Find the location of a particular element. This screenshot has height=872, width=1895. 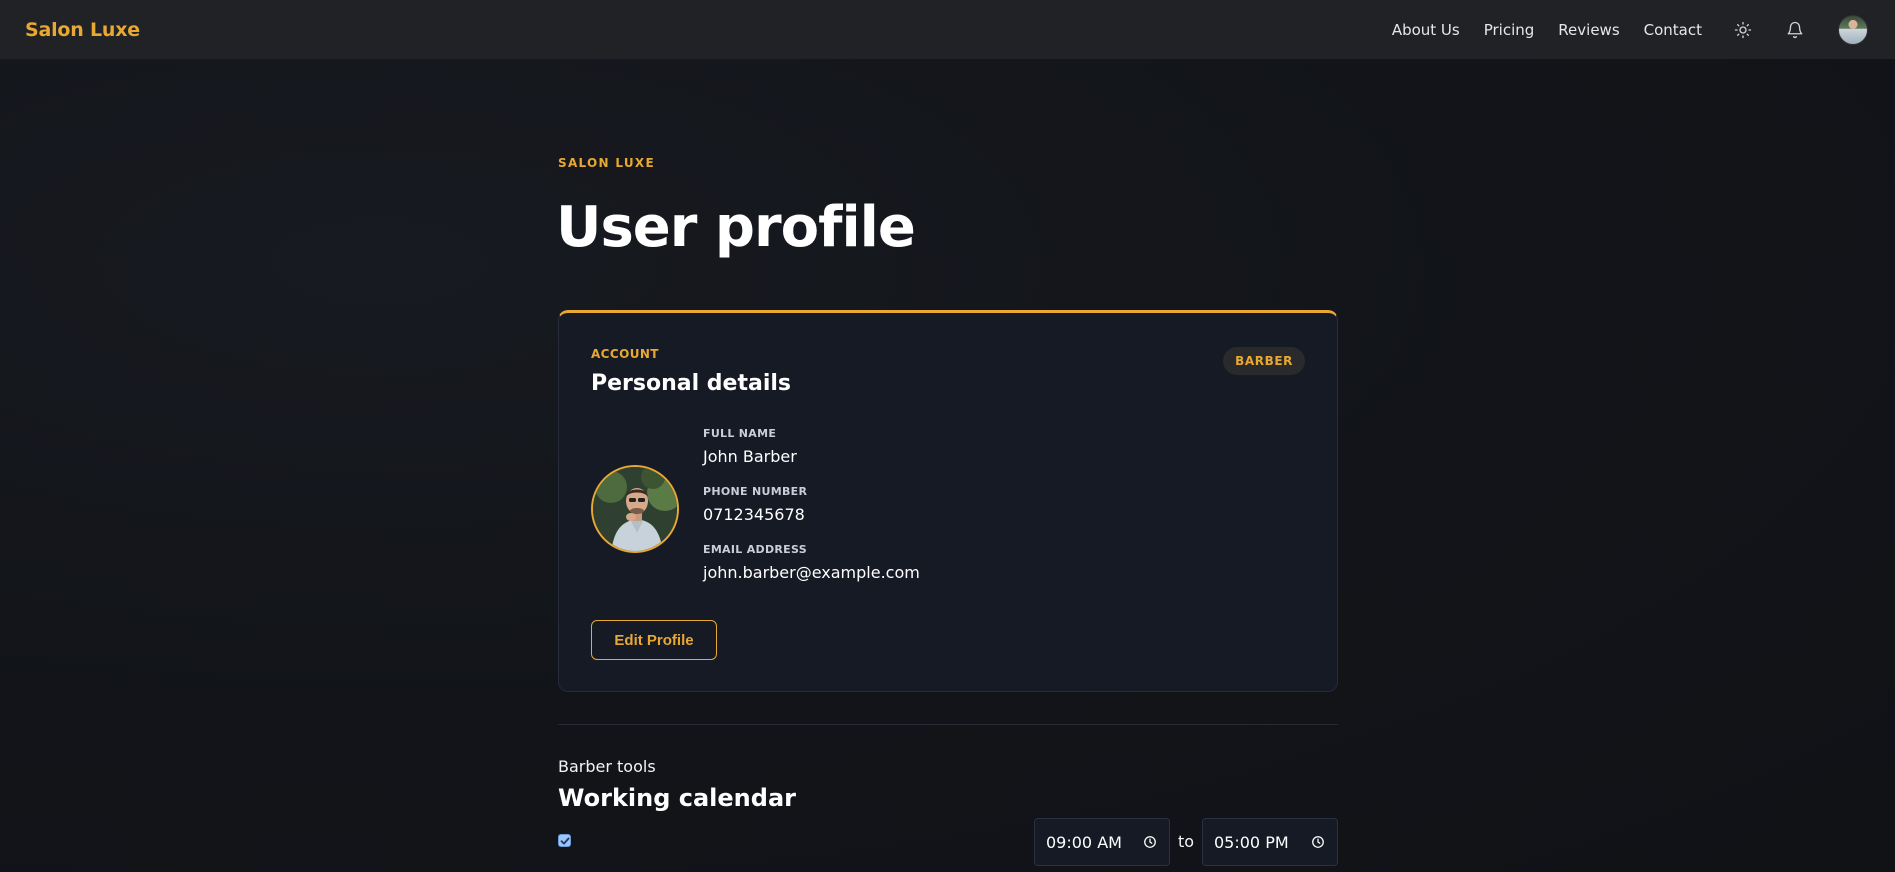

end-time-input: 05:00 PM is located at coordinates (1270, 842).